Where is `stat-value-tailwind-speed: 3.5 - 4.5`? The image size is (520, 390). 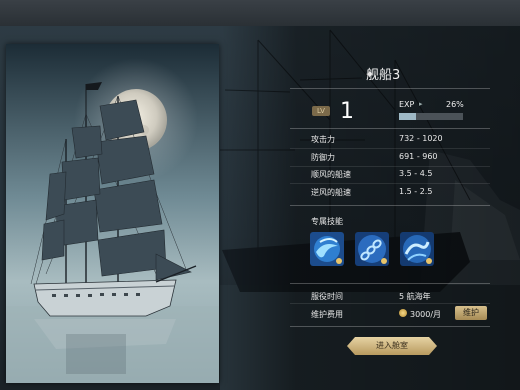
stat-value-tailwind-speed: 3.5 - 4.5 is located at coordinates (416, 173).